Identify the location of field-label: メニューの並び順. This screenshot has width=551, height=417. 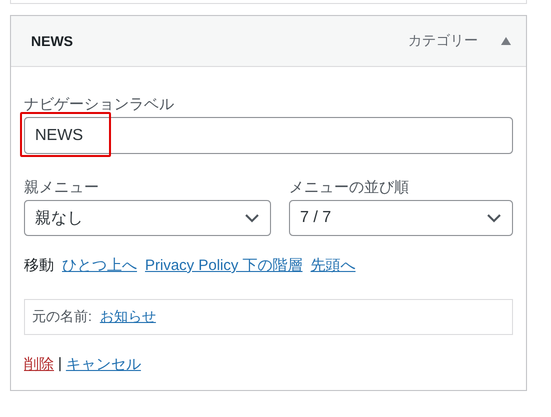
(349, 187).